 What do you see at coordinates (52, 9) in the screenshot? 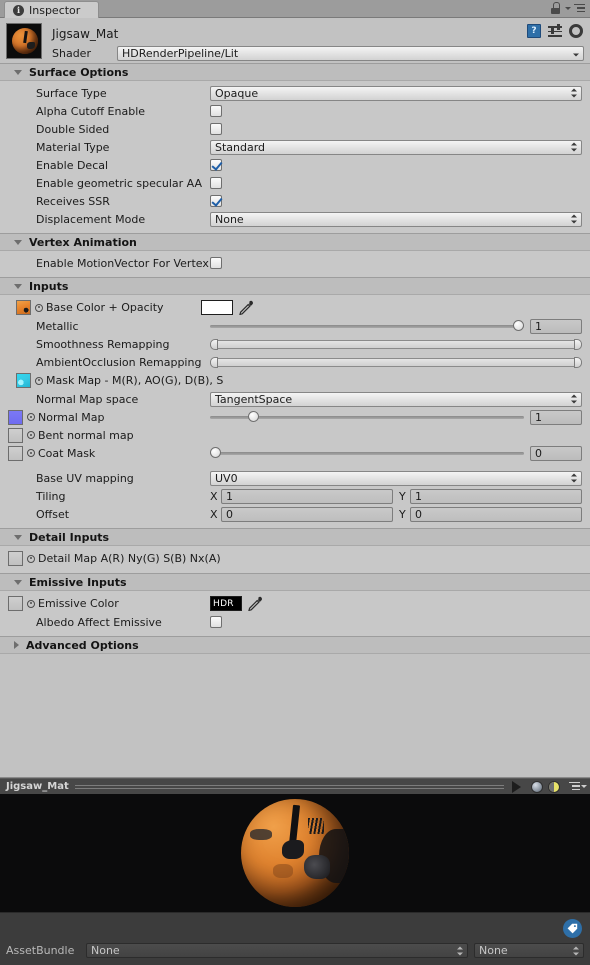
I see `tab-inspector: i Inspector` at bounding box center [52, 9].